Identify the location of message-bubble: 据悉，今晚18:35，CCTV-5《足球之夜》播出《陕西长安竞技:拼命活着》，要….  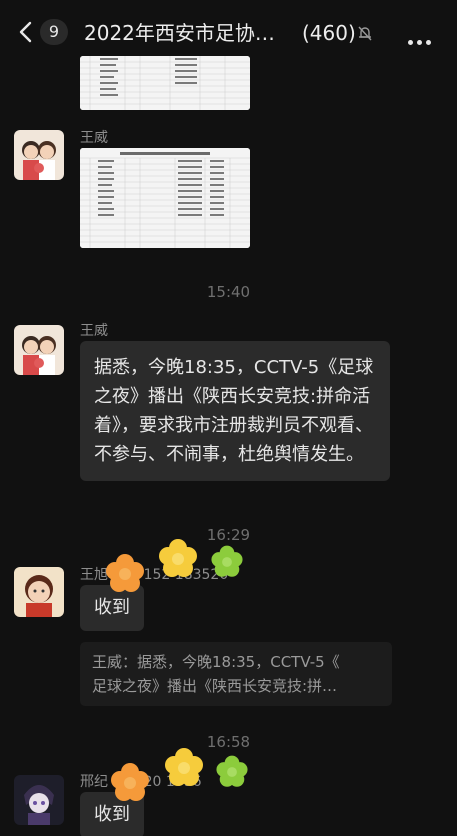
(235, 411).